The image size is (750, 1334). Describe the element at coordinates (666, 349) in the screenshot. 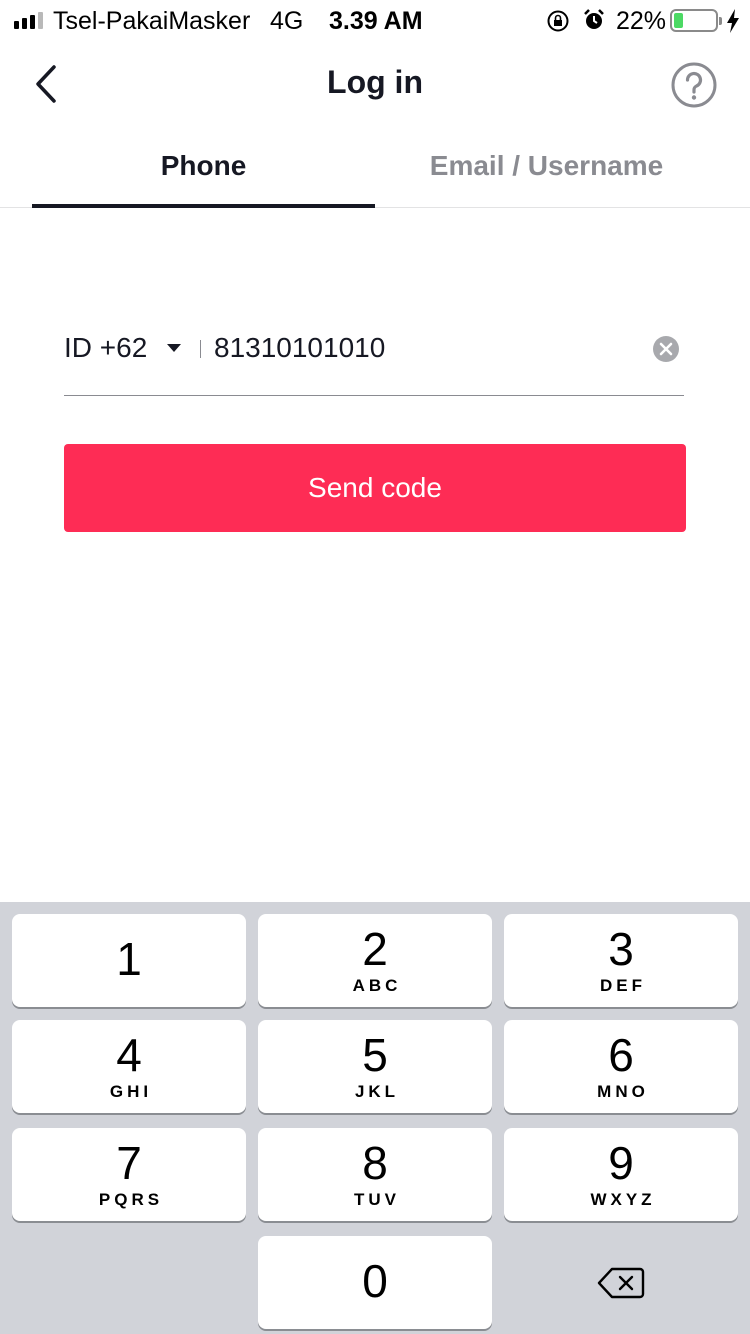

I see `clear-input-icon` at that location.